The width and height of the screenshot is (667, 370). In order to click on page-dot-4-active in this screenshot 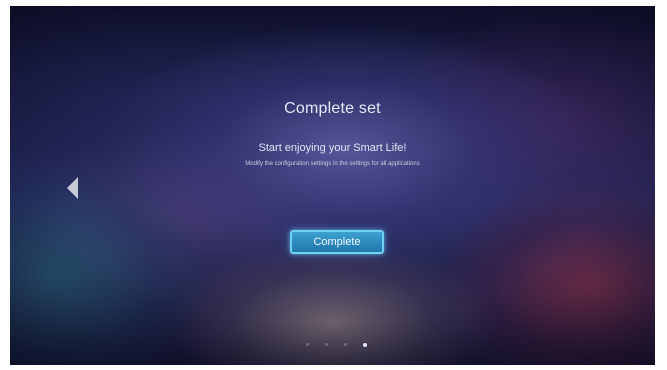, I will do `click(365, 344)`.